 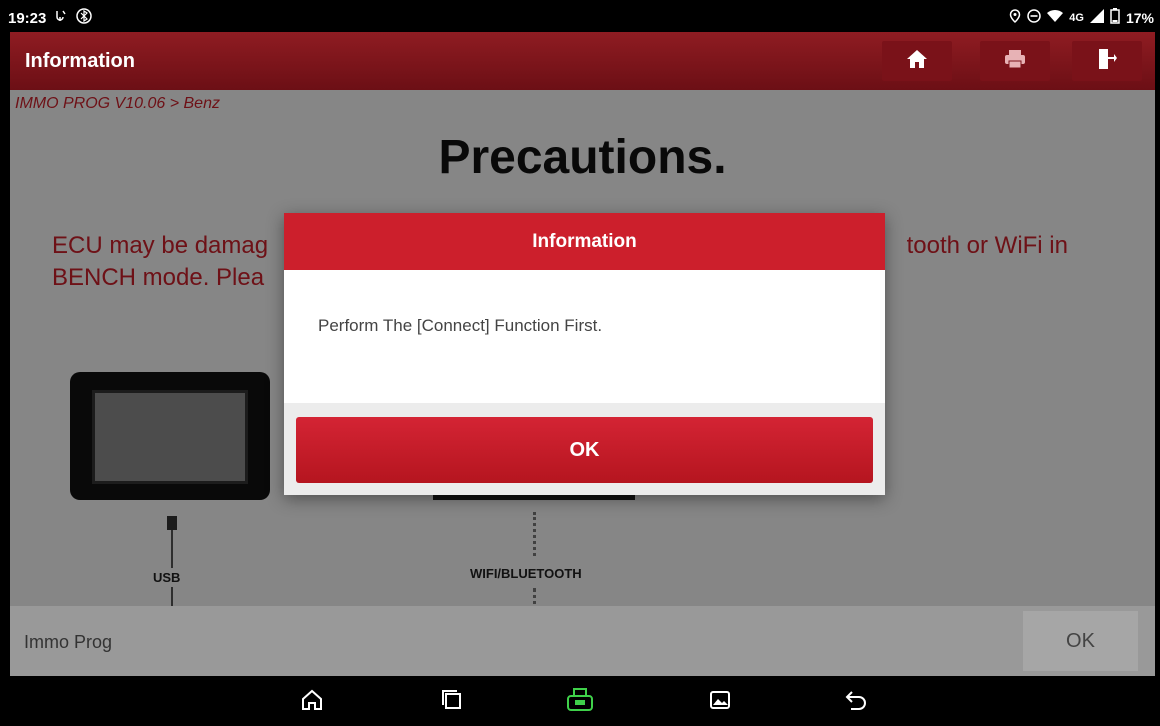 I want to click on home-icon, so click(x=917, y=61).